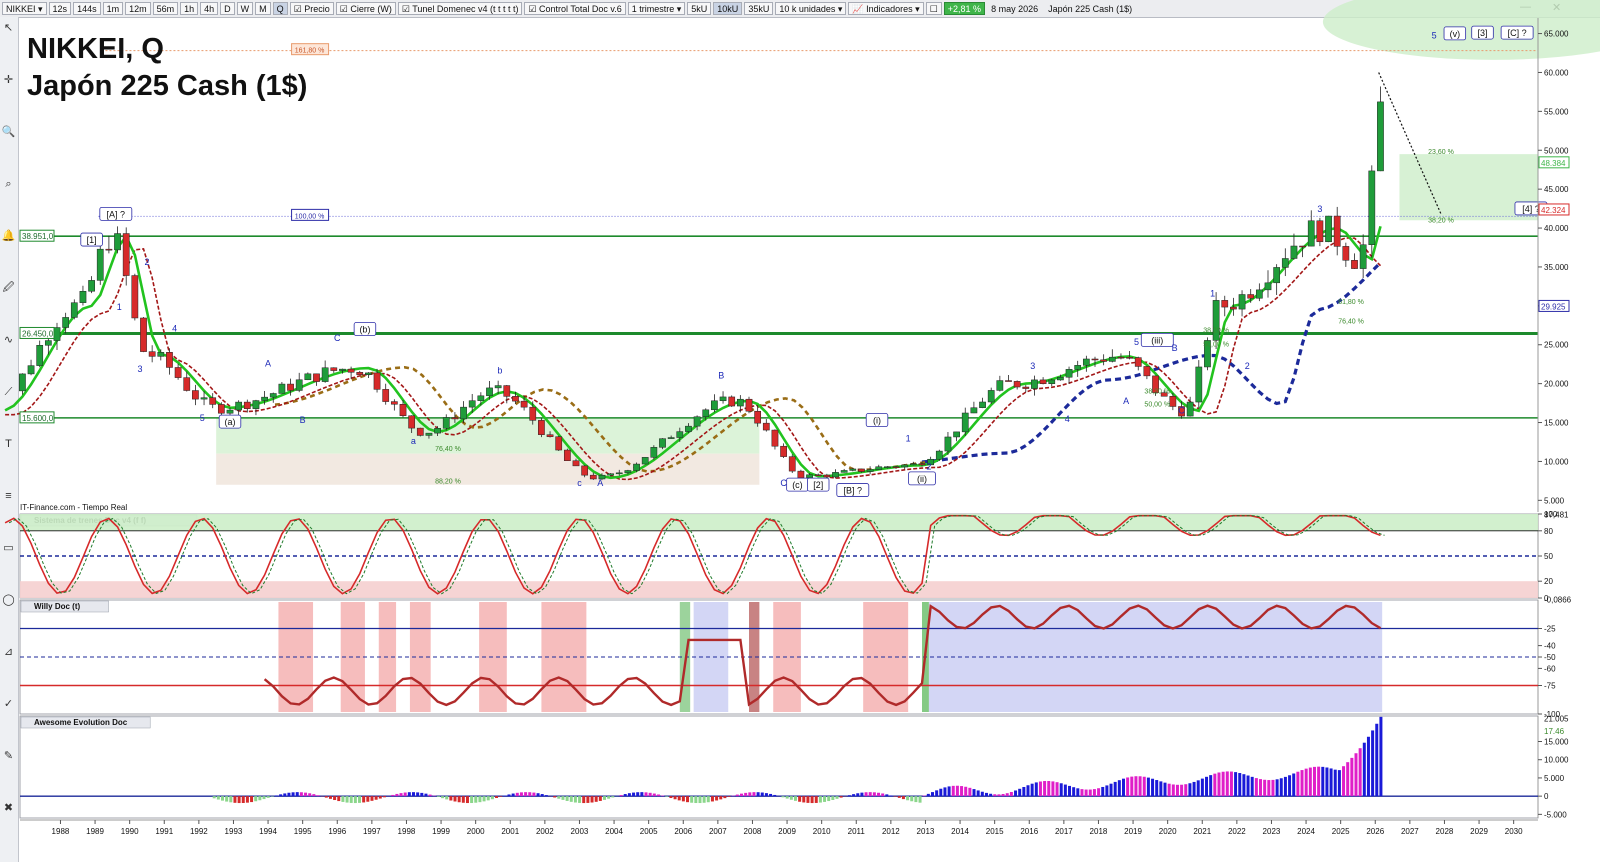 The image size is (1600, 862). I want to click on wave-label: (ii), so click(922, 479).